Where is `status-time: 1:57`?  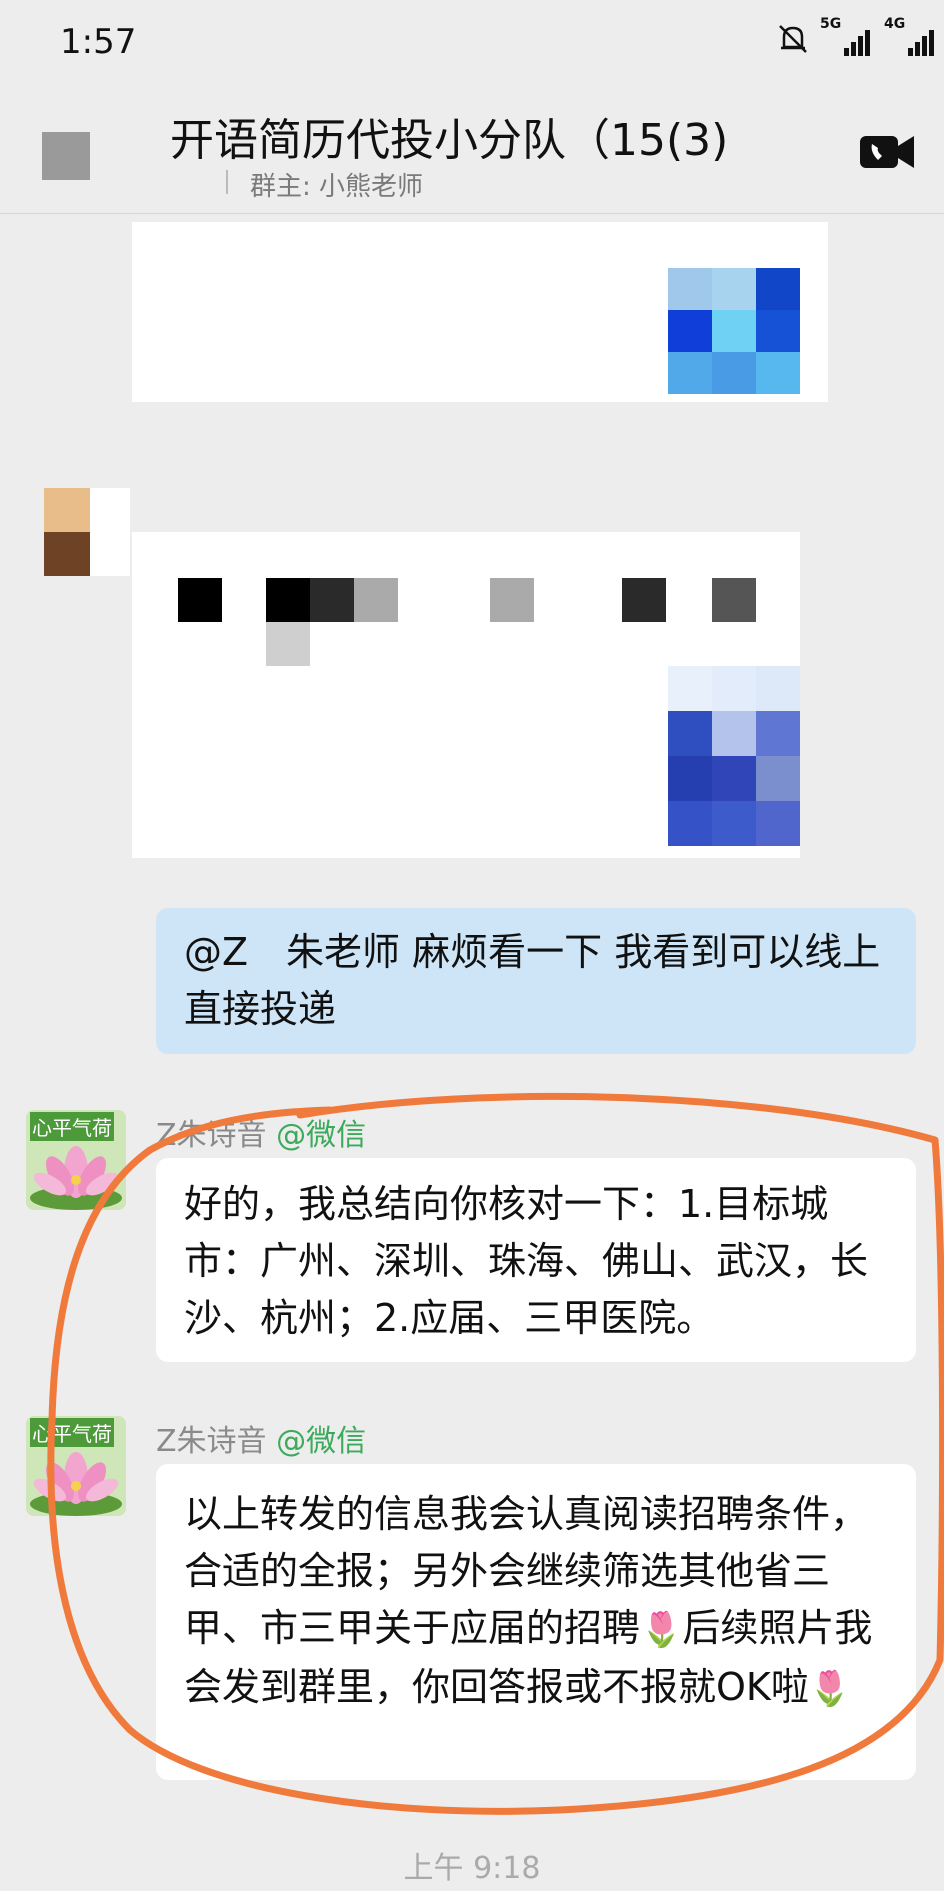 status-time: 1:57 is located at coordinates (98, 42).